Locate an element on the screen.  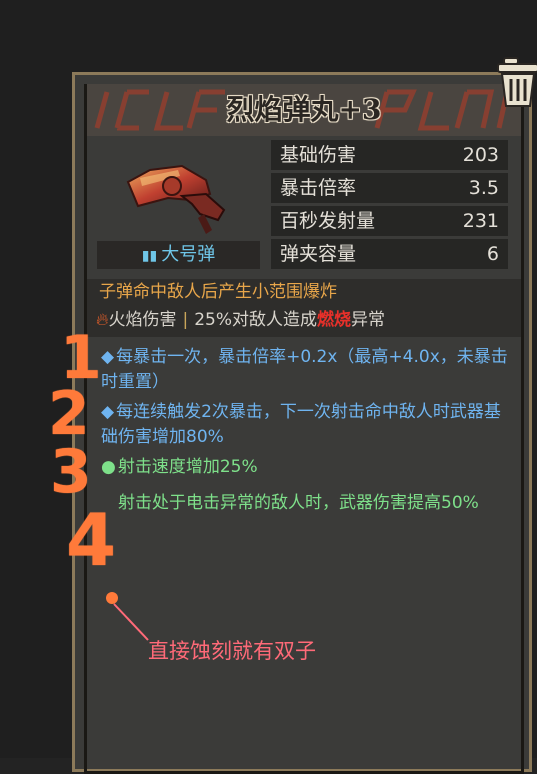
annotation-note: 直接蚀刻就有双子 is located at coordinates (232, 651).